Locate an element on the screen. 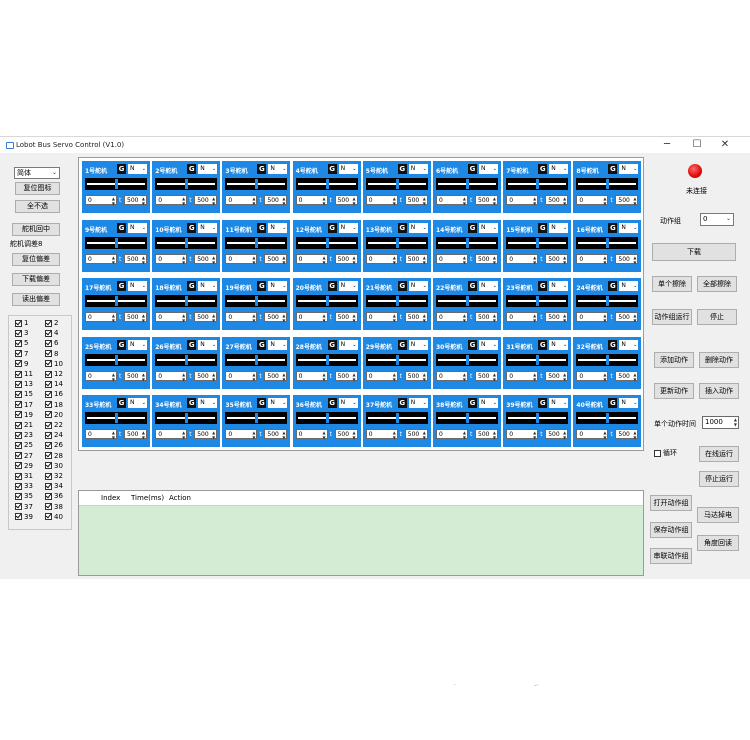  reset-offset-button: 复位偏差 is located at coordinates (36, 259).